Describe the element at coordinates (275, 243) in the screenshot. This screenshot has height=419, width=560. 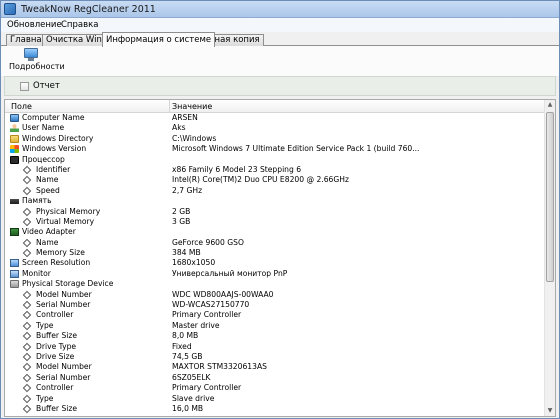
I see `grid-row: Name GeForce 9600 GSO` at that location.